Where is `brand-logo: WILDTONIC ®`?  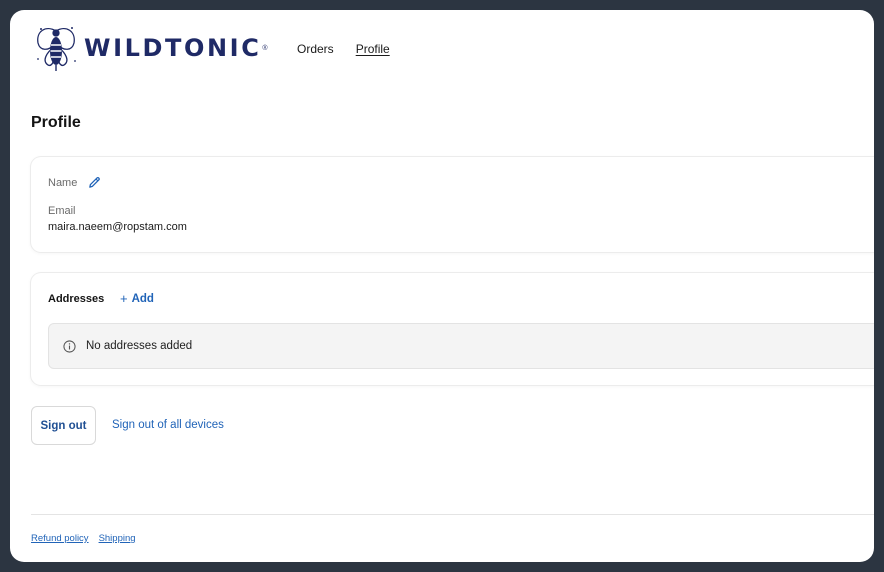
brand-logo: WILDTONIC ® is located at coordinates (150, 48).